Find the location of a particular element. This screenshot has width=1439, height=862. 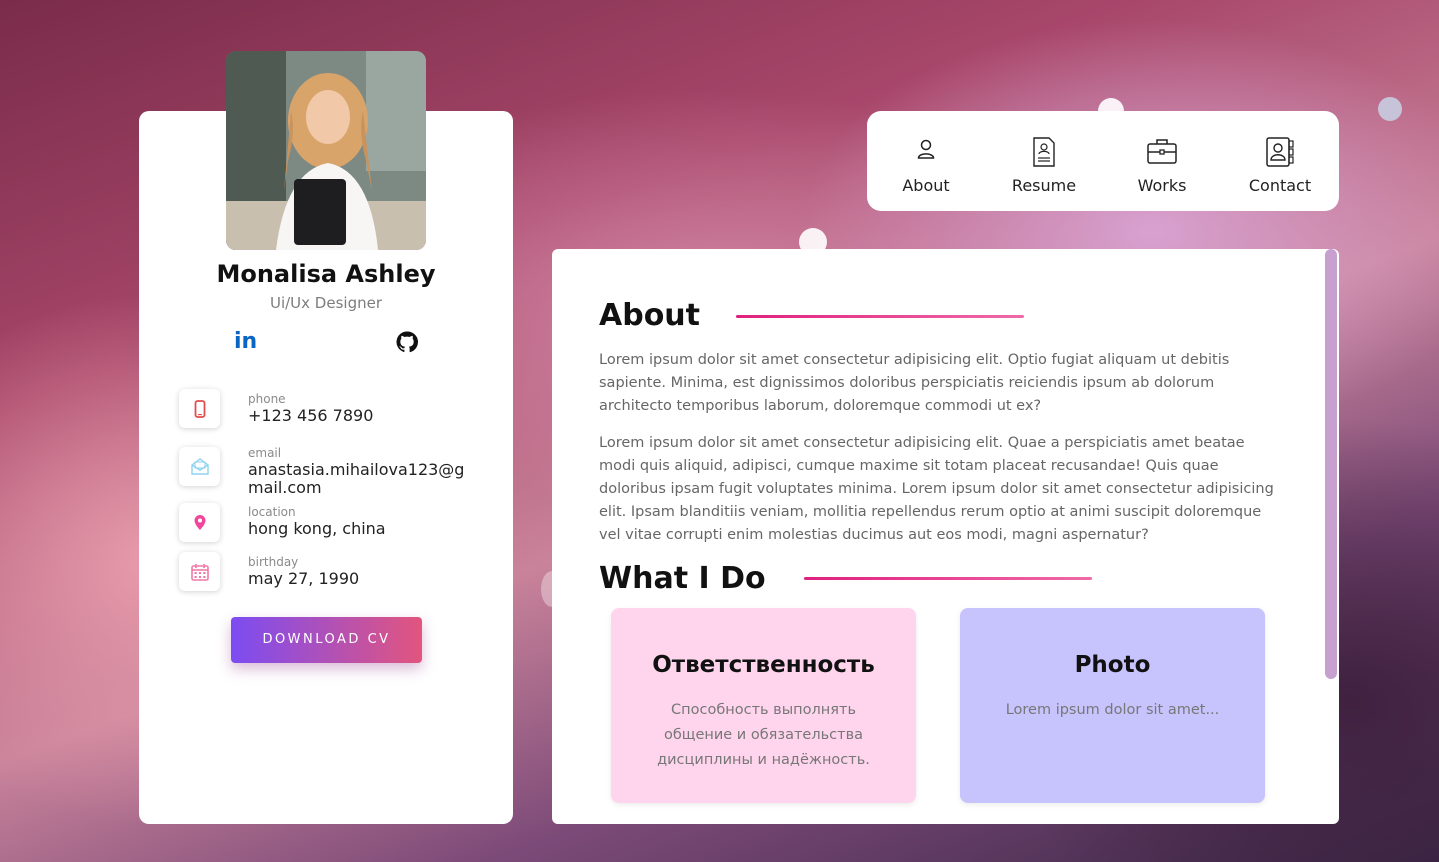

about-title: About is located at coordinates (650, 315).